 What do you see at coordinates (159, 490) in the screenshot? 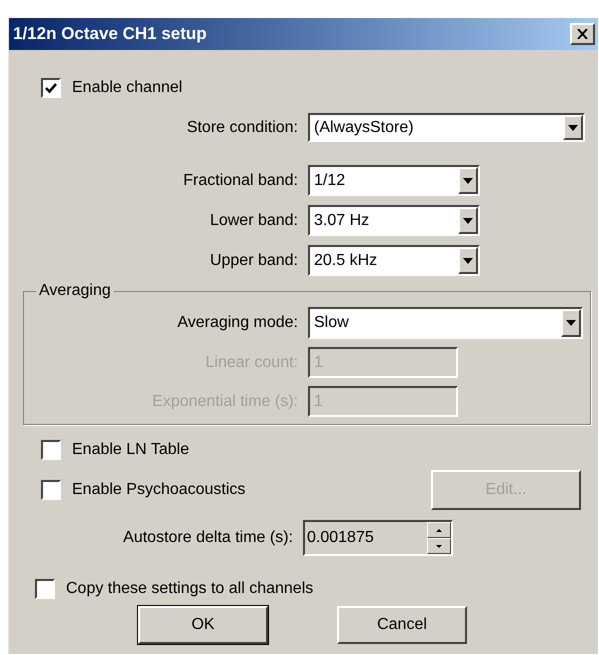
I see `checkbox-label: Enable Psychoacoustics` at bounding box center [159, 490].